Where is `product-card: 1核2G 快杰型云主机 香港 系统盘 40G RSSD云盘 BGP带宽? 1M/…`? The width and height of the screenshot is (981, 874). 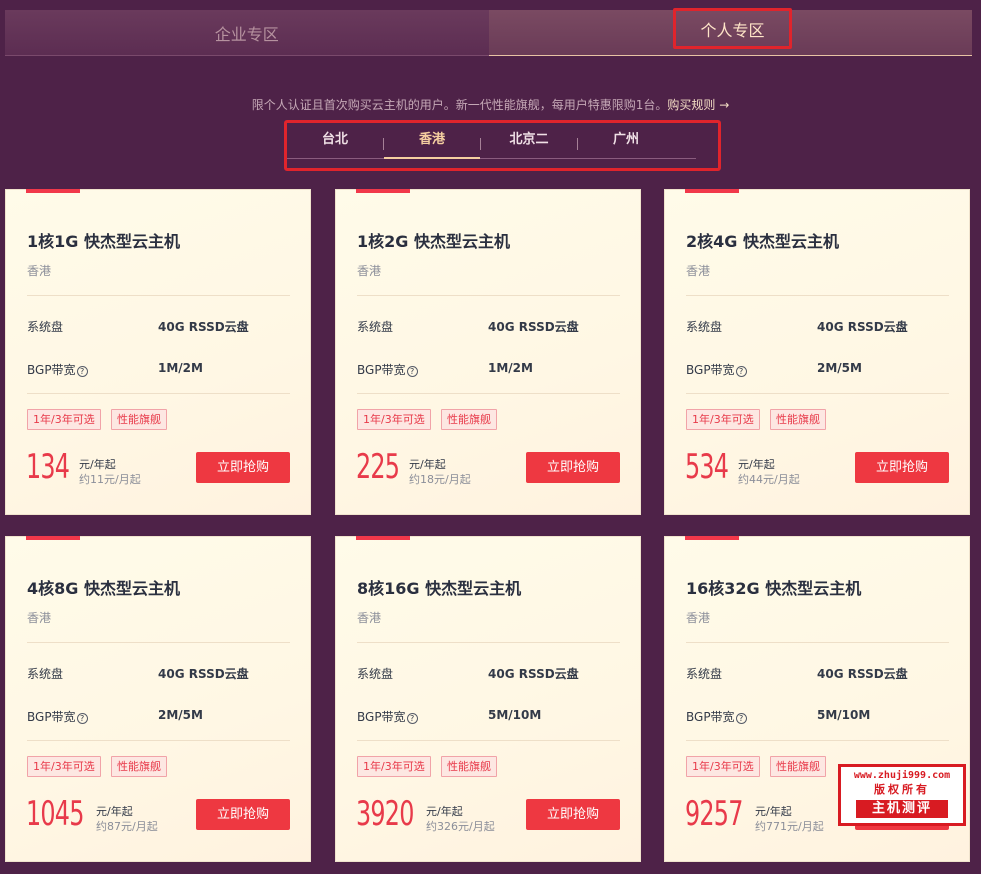 product-card: 1核2G 快杰型云主机 香港 系统盘 40G RSSD云盘 BGP带宽? 1M/… is located at coordinates (488, 352).